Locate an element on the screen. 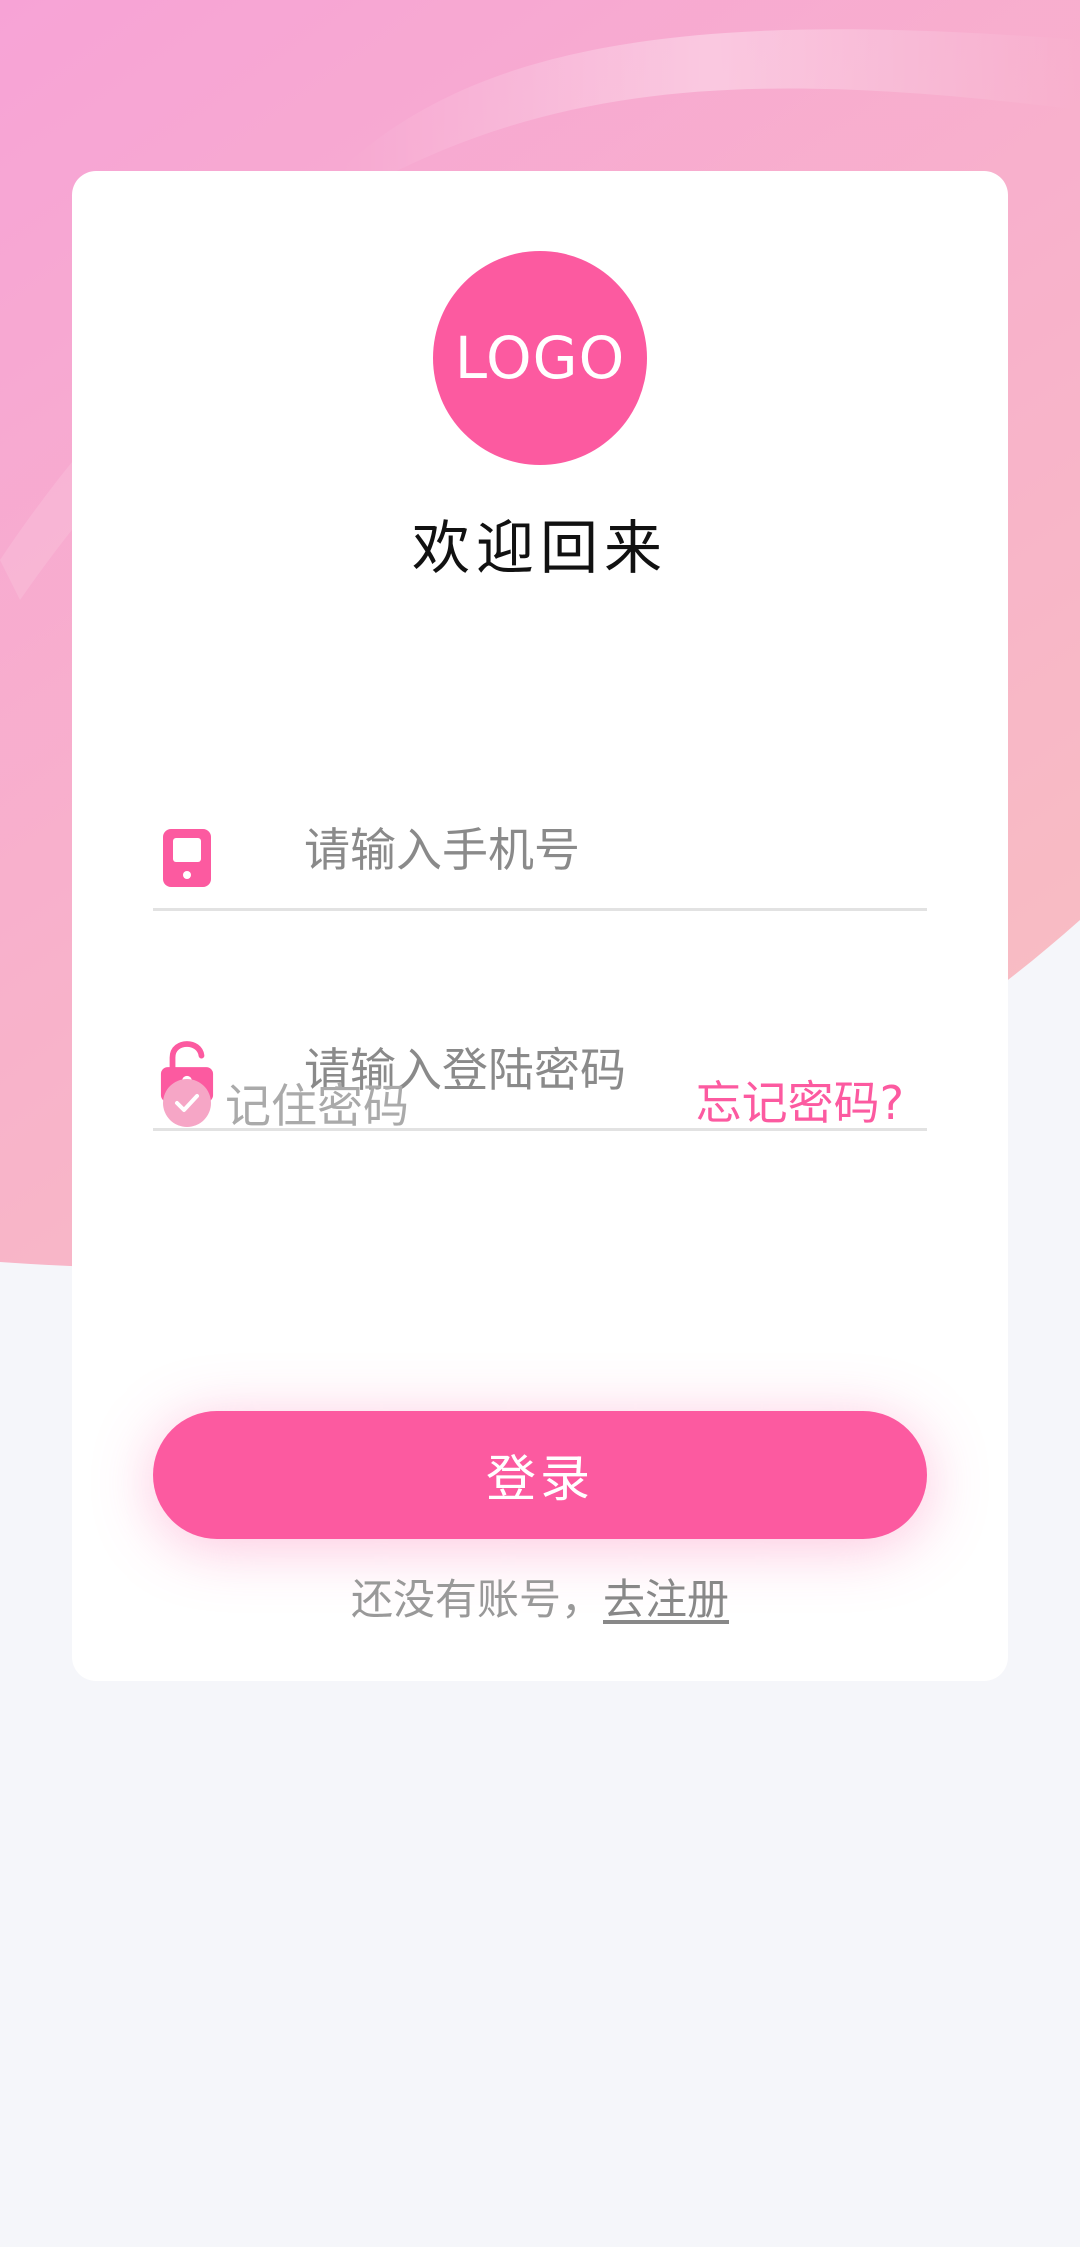  phone-input is located at coordinates (609, 849).